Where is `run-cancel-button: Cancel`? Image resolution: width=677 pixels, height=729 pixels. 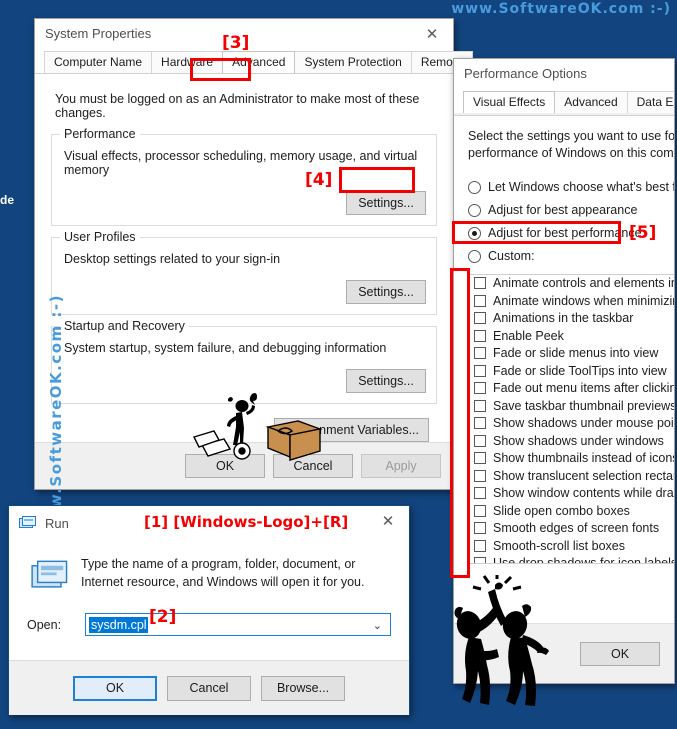
run-cancel-button: Cancel is located at coordinates (209, 688).